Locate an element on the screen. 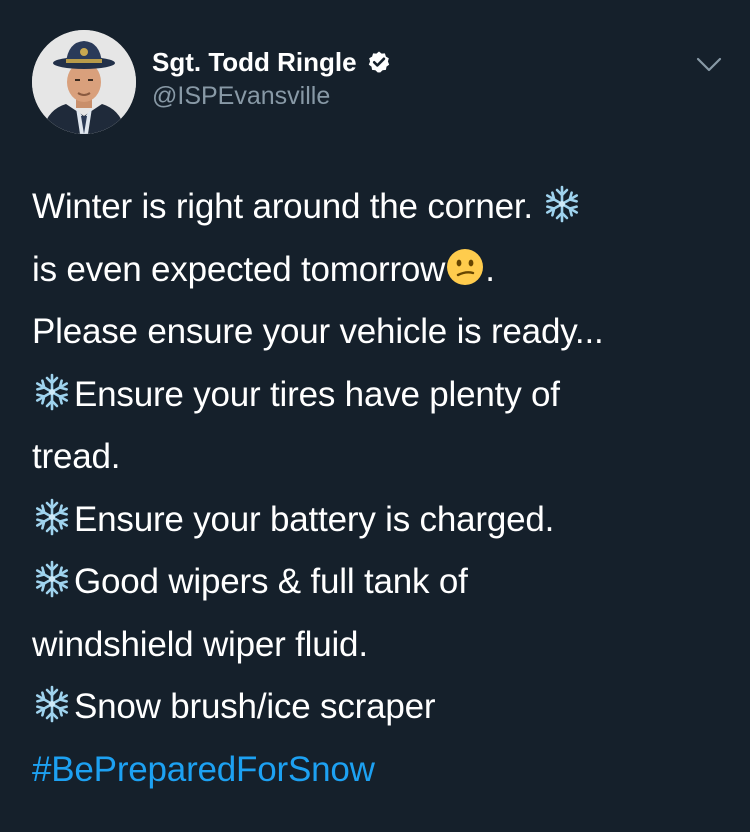 The image size is (750, 832). tweet-text-segment: Ensure your tires have plenty of is located at coordinates (317, 394).